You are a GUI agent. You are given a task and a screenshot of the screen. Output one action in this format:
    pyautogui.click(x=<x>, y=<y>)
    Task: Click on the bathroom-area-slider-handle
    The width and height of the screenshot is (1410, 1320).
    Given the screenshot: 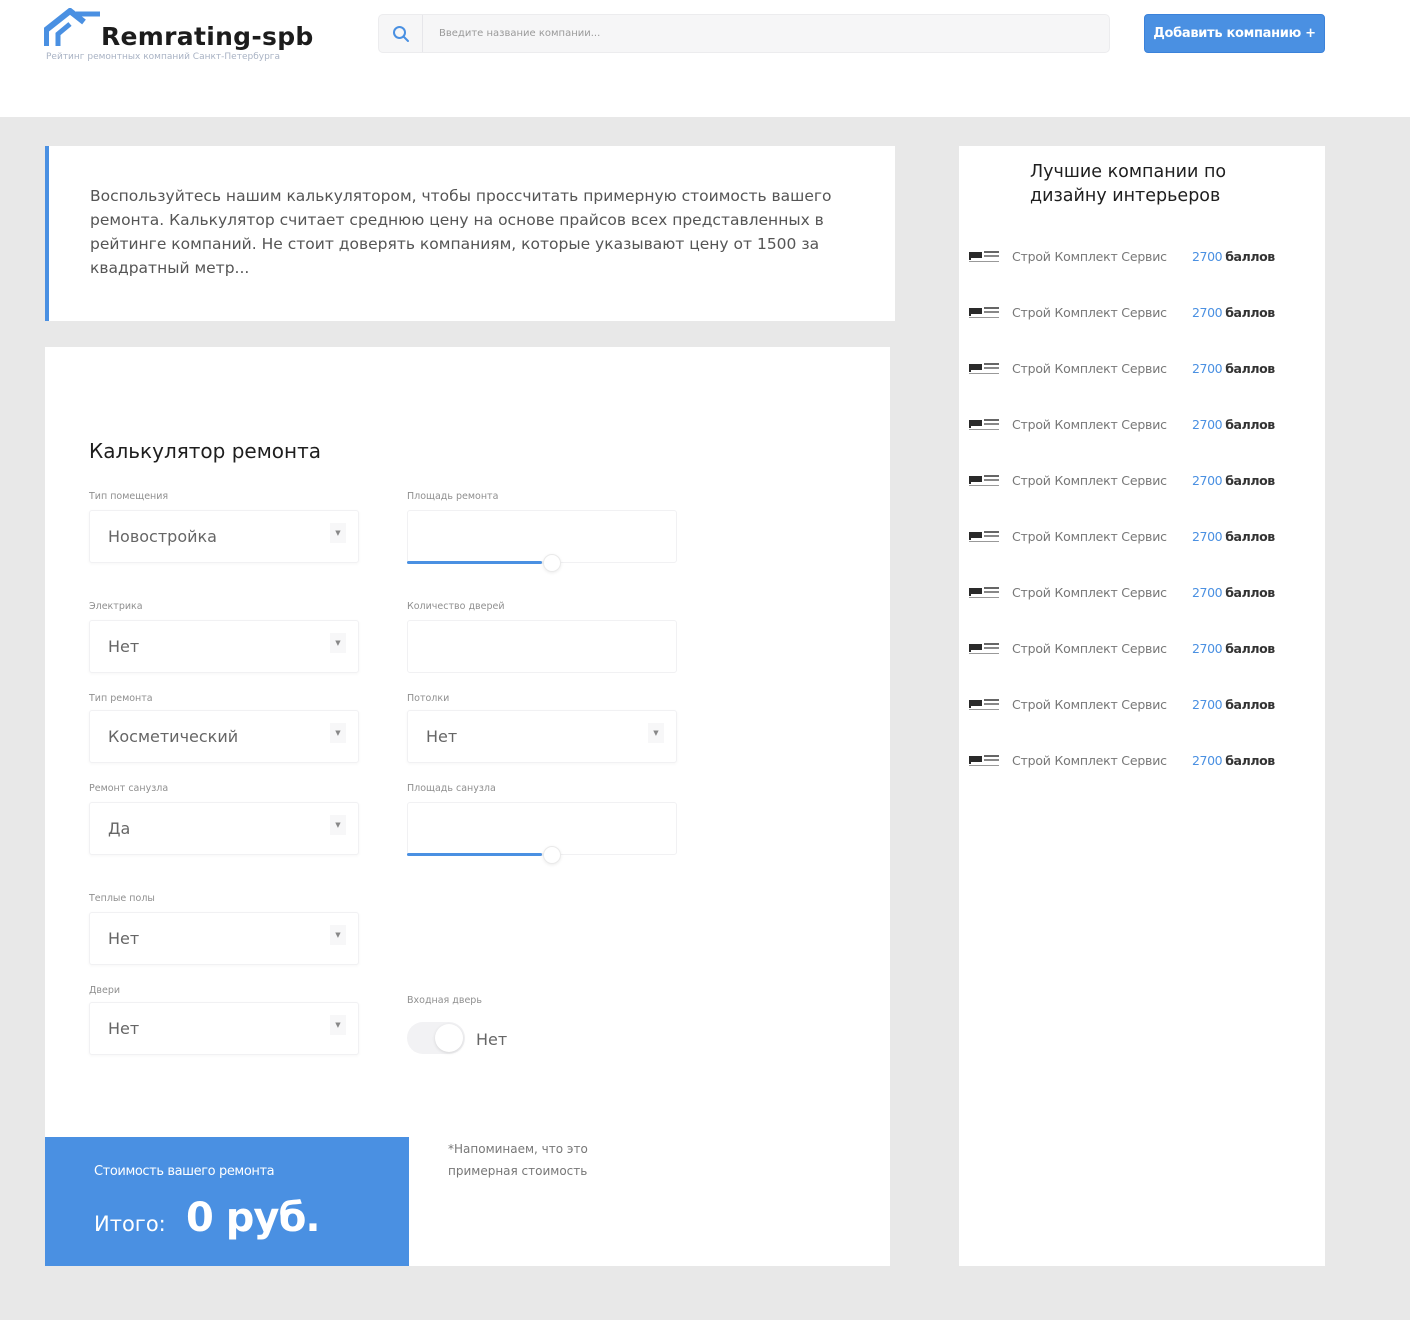 What is the action you would take?
    pyautogui.click(x=552, y=855)
    